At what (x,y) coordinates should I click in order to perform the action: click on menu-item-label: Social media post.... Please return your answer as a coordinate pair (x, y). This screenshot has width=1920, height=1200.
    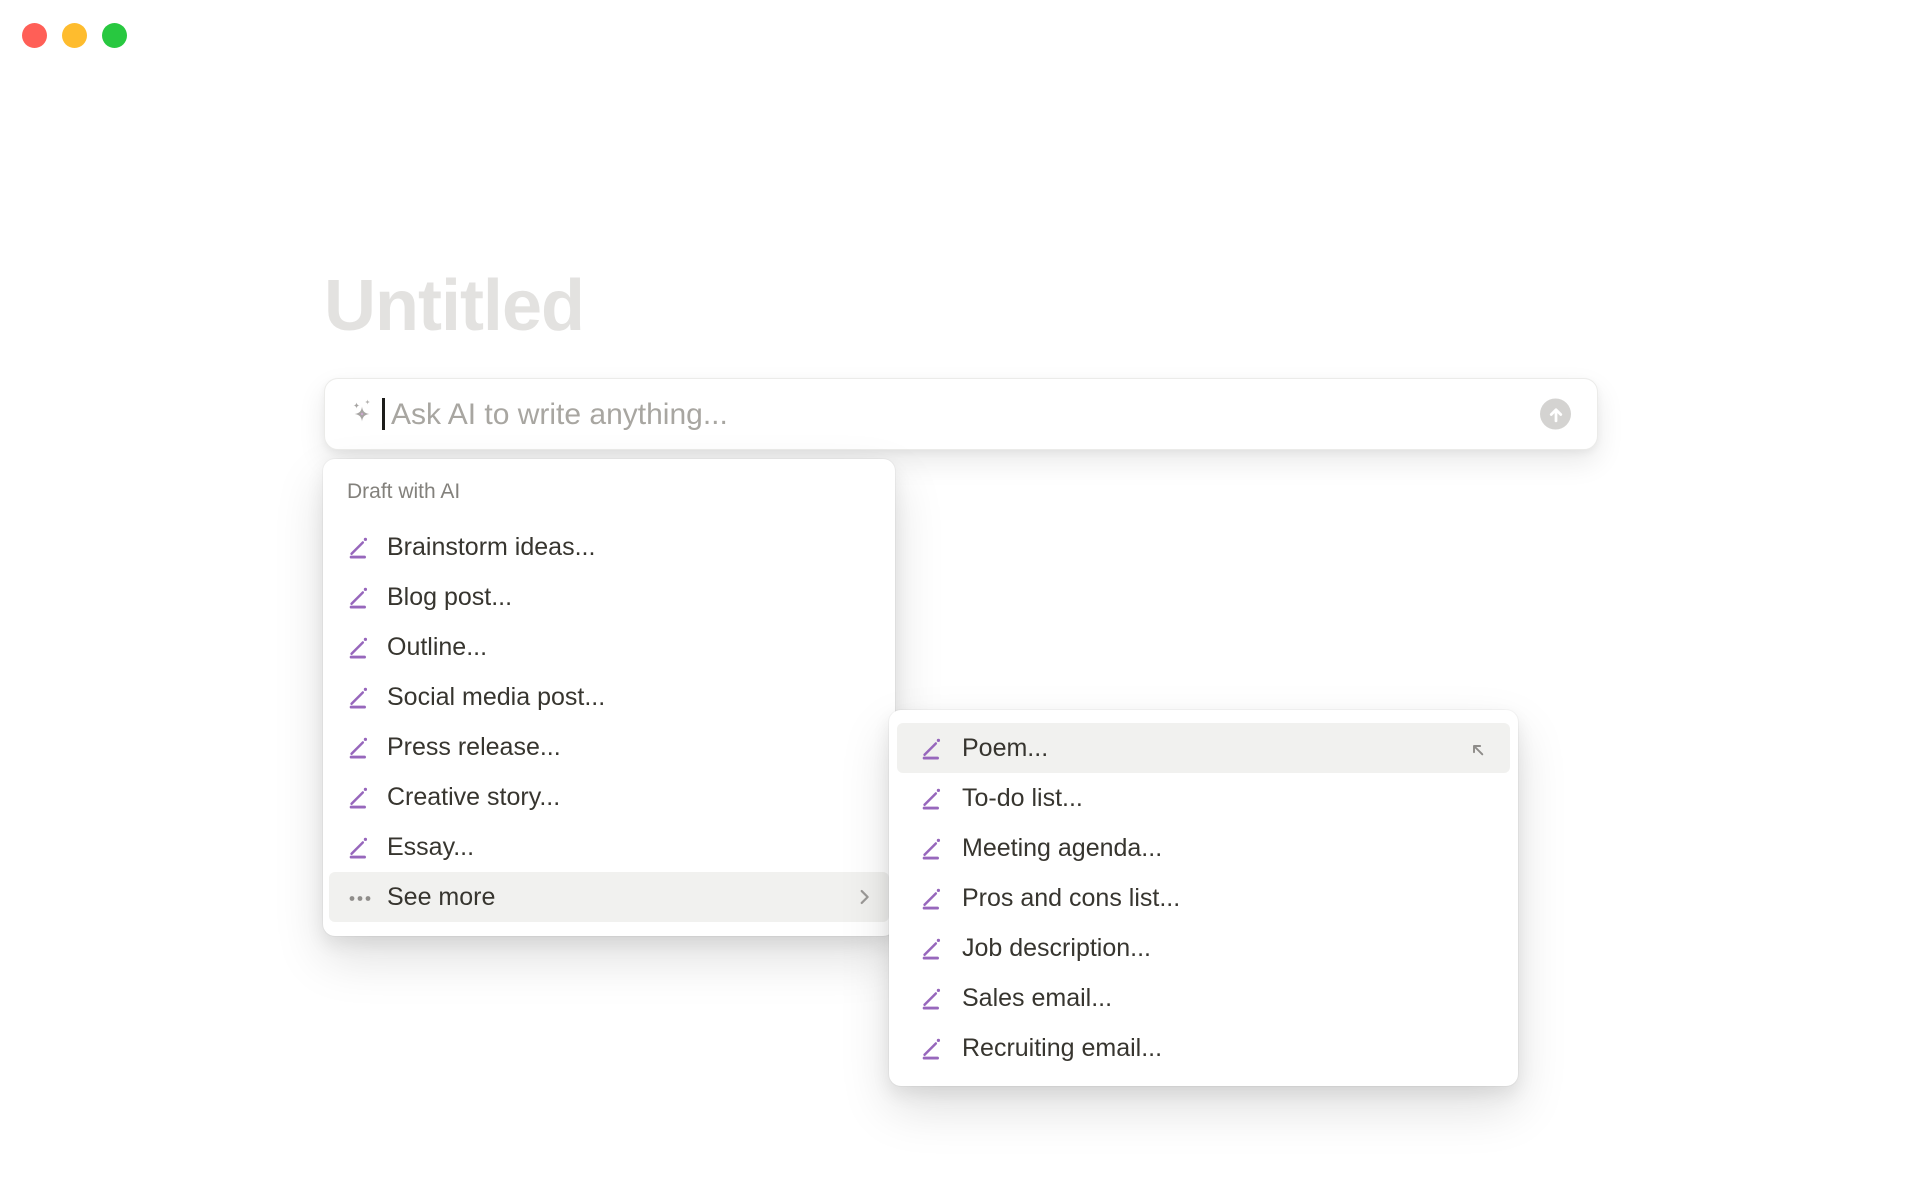
    Looking at the image, I should click on (496, 696).